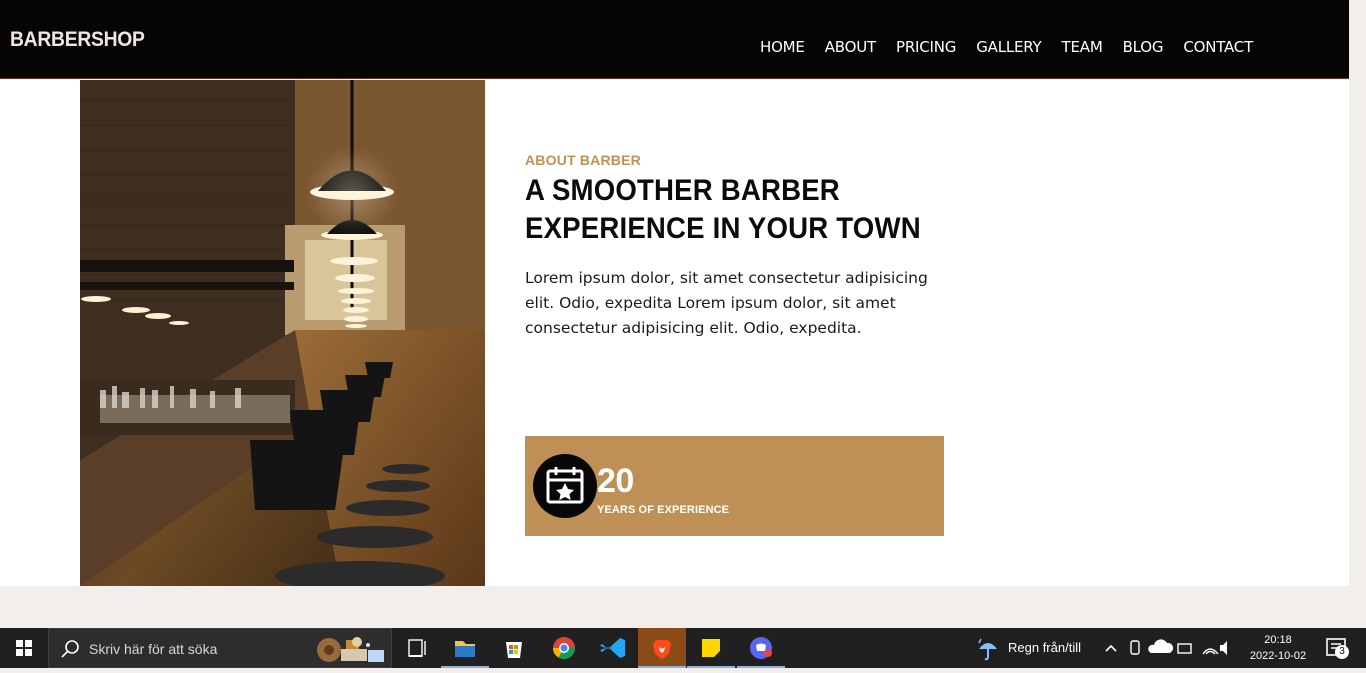 This screenshot has width=1366, height=673. I want to click on chevron-up-icon, so click(1111, 648).